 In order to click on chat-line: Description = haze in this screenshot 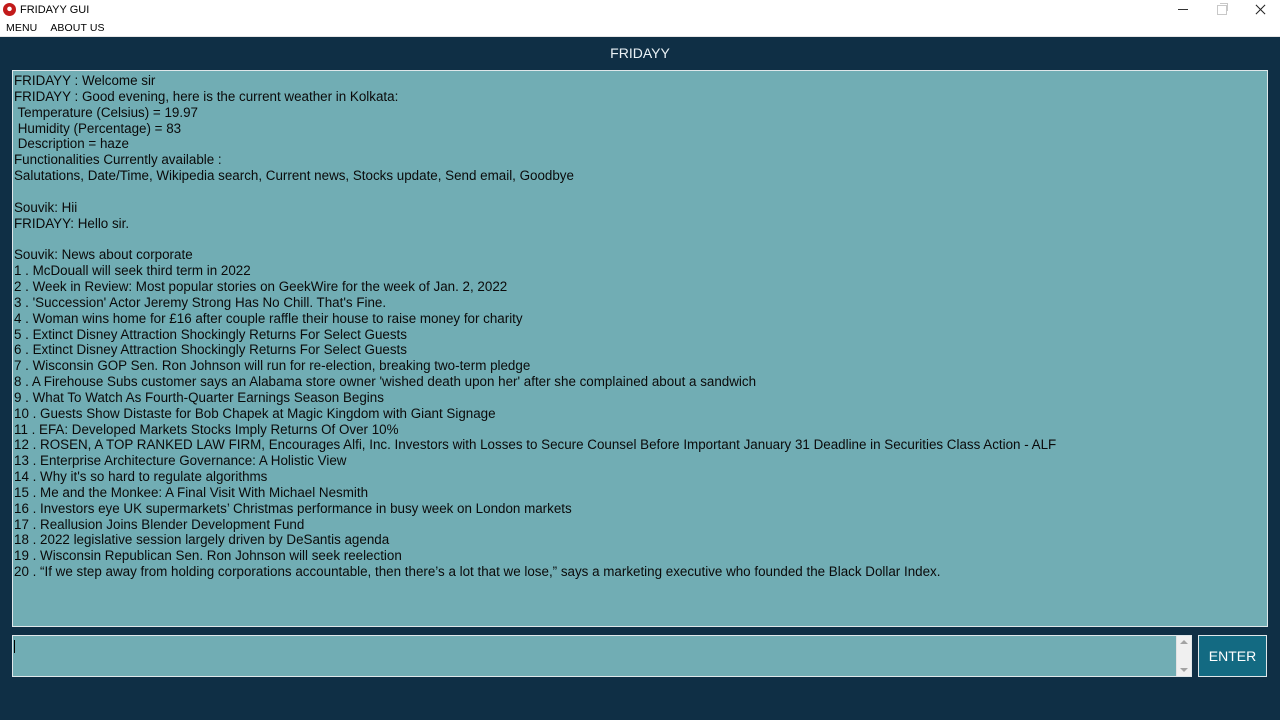, I will do `click(71, 144)`.